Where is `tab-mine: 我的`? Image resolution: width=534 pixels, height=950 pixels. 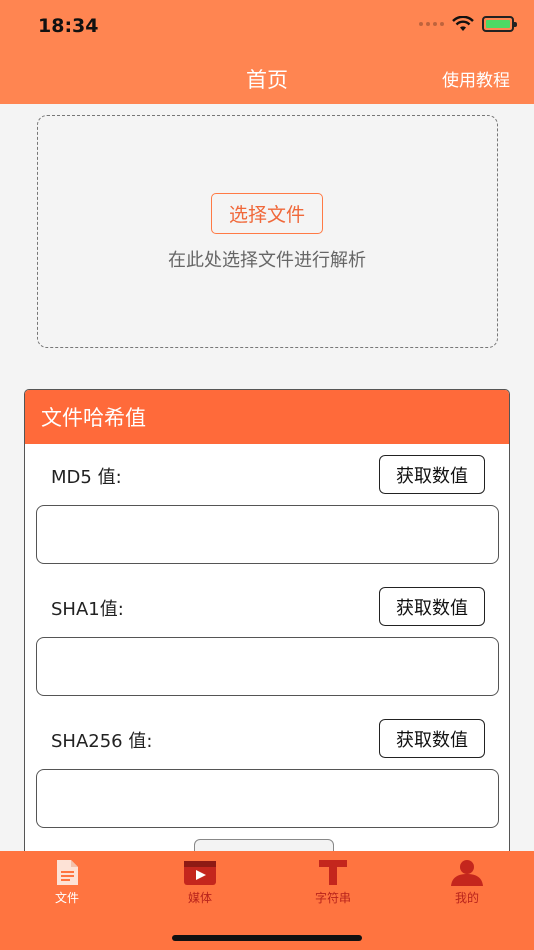 tab-mine: 我的 is located at coordinates (467, 882).